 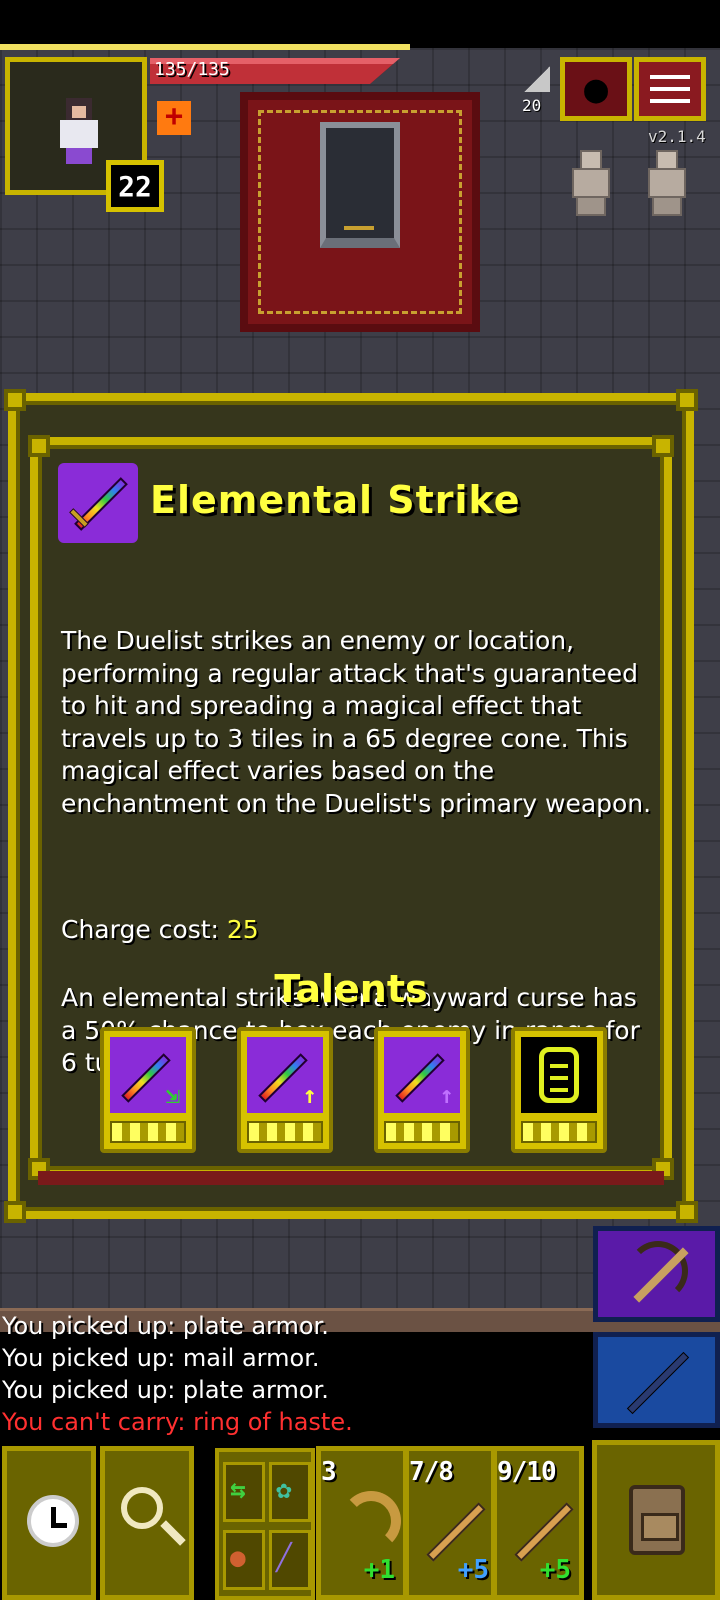 I want to click on talent-slot: ⇲, so click(x=148, y=1090).